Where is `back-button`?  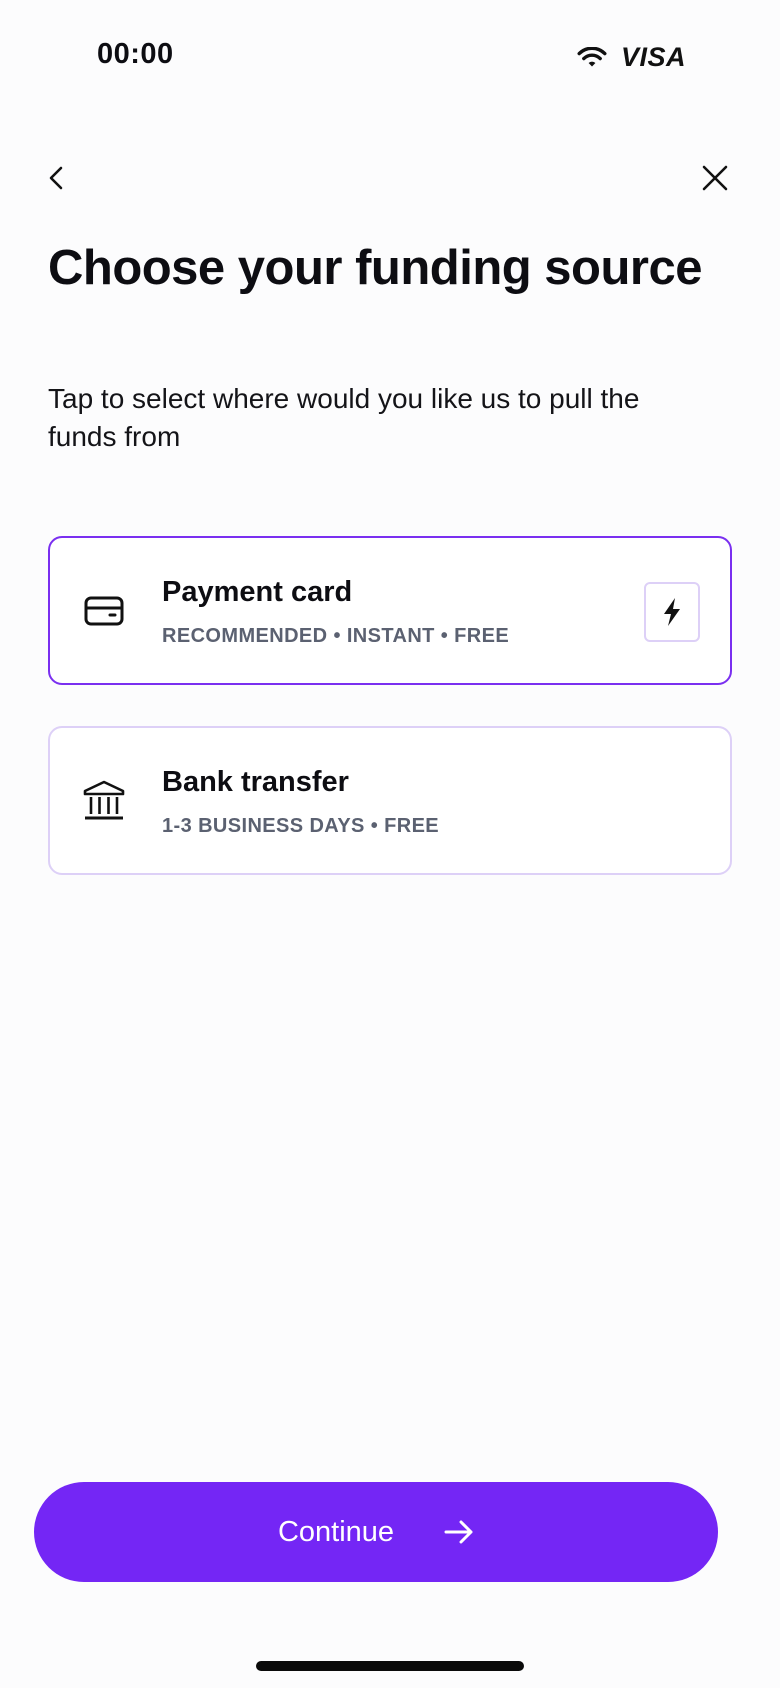
back-button is located at coordinates (57, 178).